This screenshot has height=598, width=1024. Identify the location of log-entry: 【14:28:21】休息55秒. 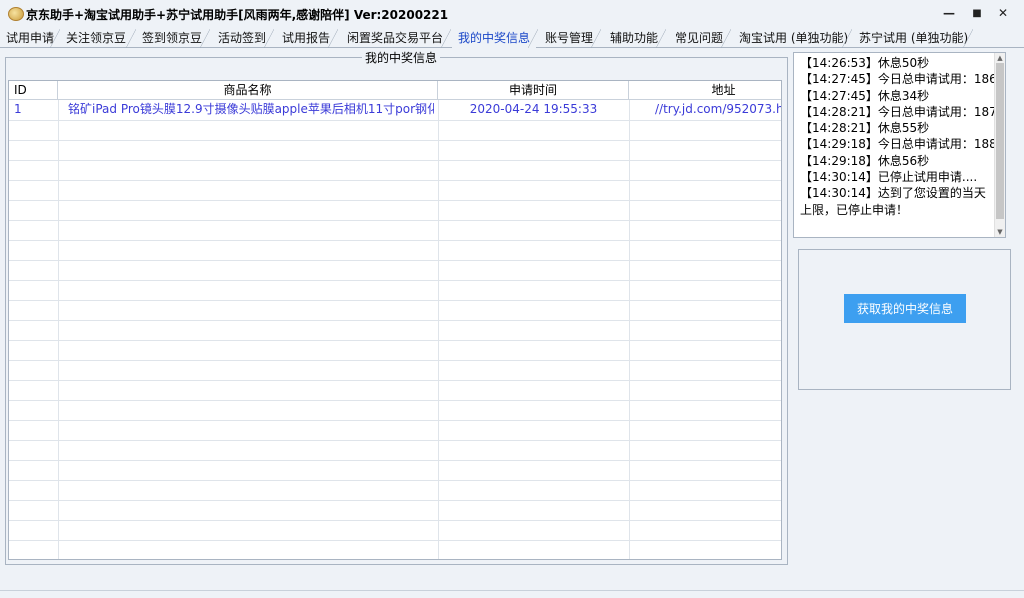
(865, 128).